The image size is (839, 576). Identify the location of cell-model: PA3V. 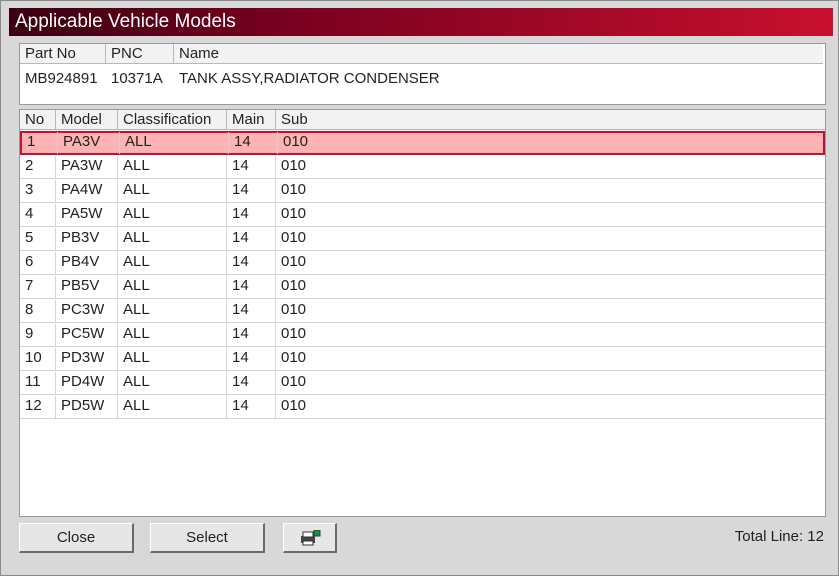
(89, 143).